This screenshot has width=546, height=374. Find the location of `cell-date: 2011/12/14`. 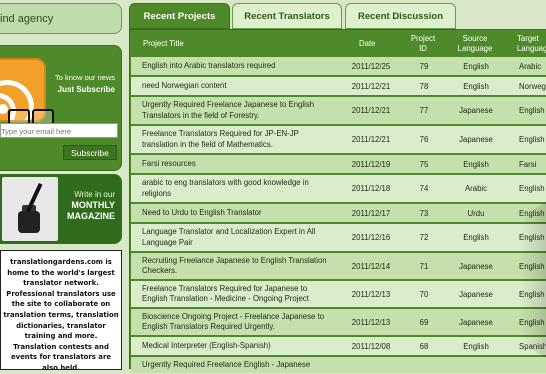

cell-date: 2011/12/14 is located at coordinates (371, 266).